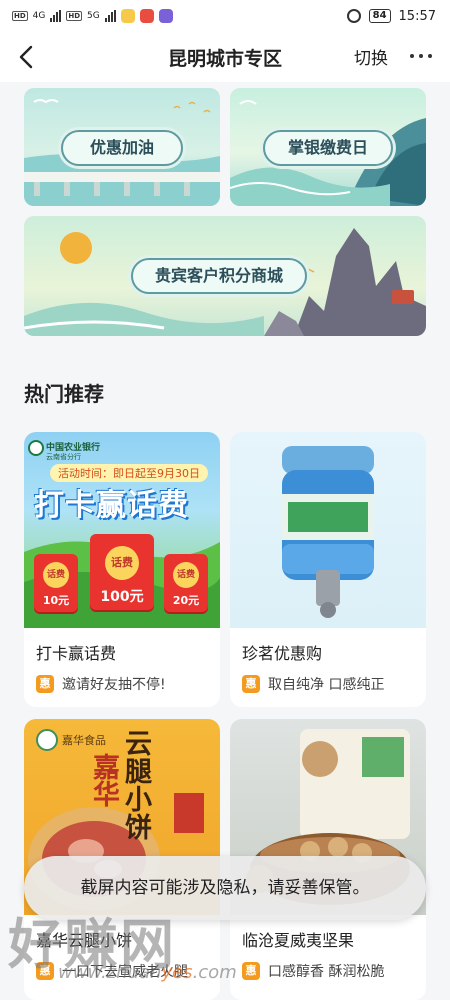  I want to click on card-subtitle: 邀请好友抽不停!, so click(114, 685).